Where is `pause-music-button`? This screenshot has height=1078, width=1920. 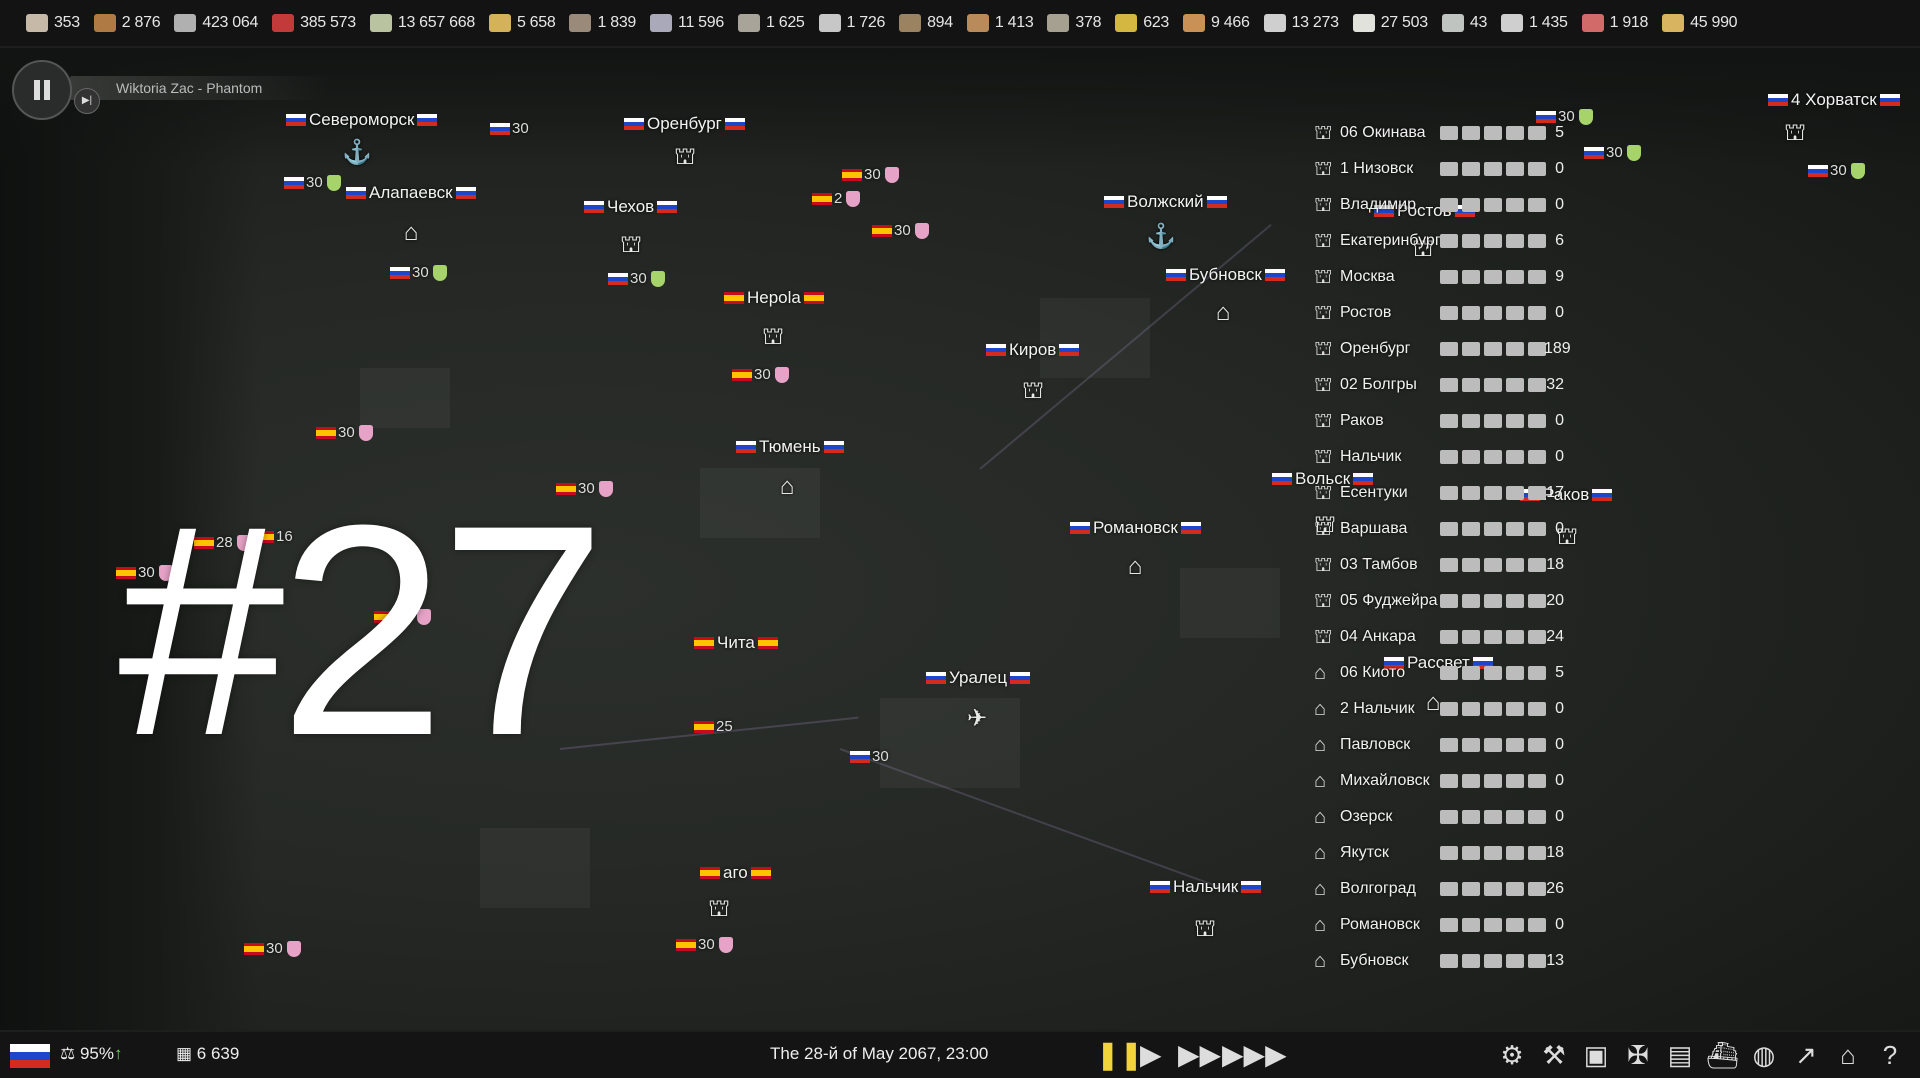 pause-music-button is located at coordinates (42, 90).